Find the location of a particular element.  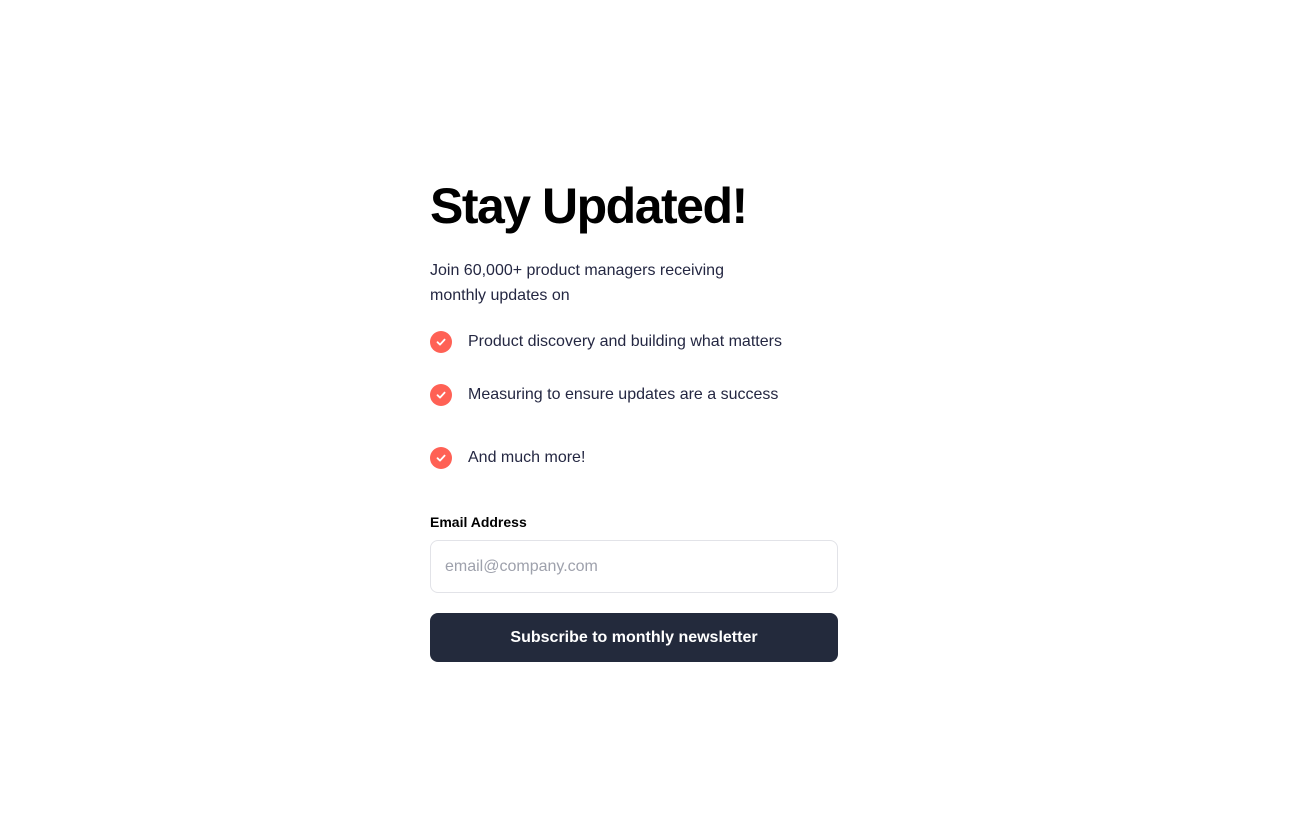

page-title: Stay Updated! is located at coordinates (589, 206).